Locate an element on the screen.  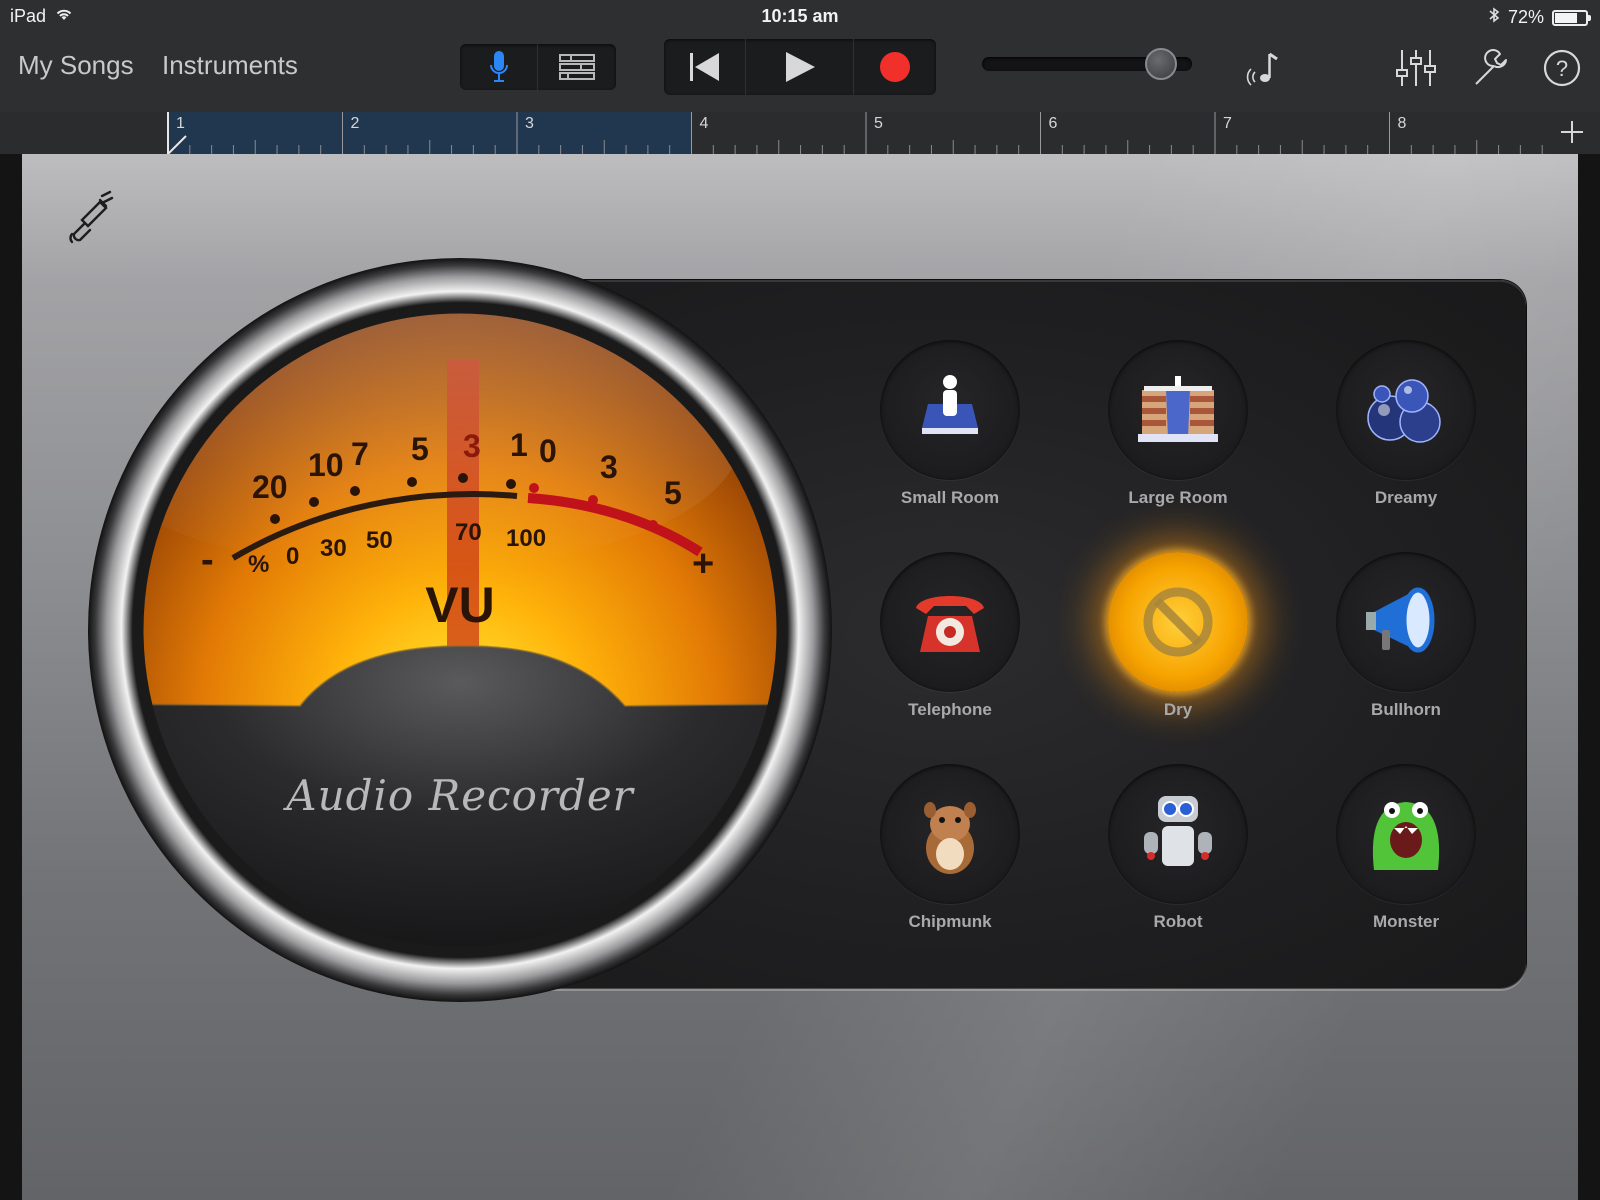
vu-percent-label: 30 is located at coordinates (333, 548).